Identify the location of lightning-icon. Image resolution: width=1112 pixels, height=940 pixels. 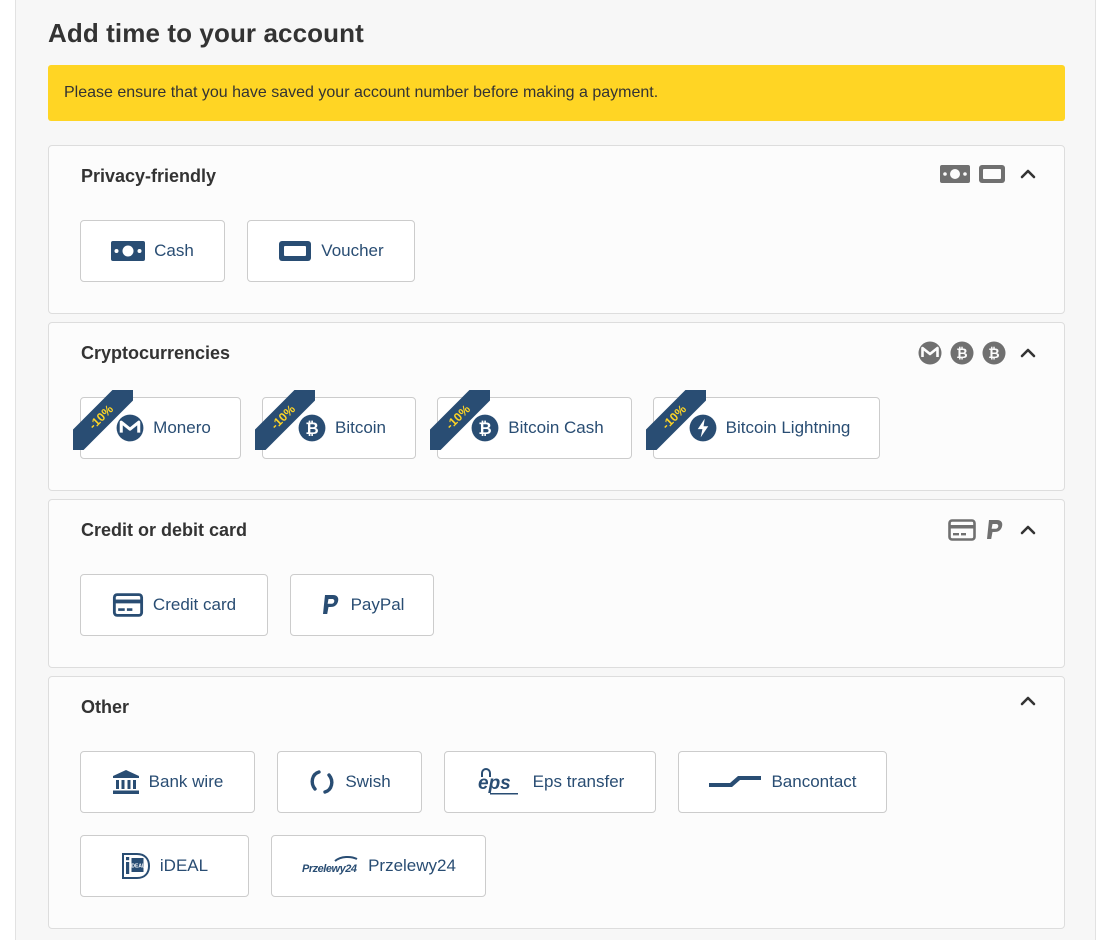
(703, 428).